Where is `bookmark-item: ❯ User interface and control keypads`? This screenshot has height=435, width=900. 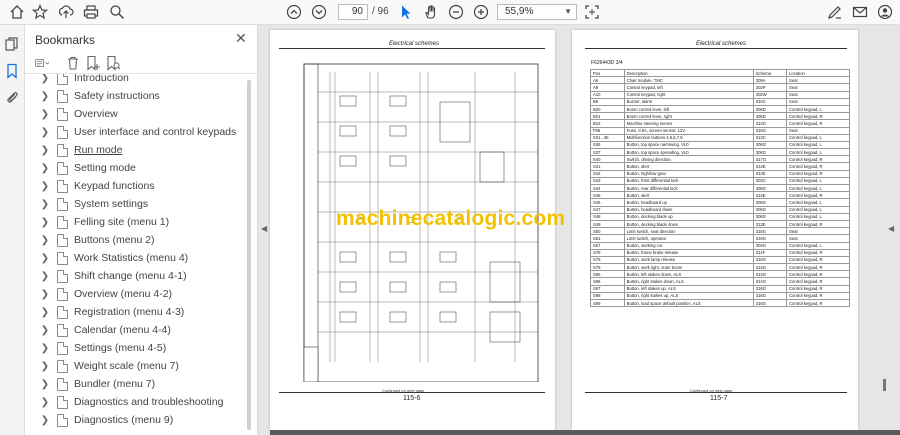
bookmark-item: ❯ User interface and control keypads is located at coordinates (138, 132).